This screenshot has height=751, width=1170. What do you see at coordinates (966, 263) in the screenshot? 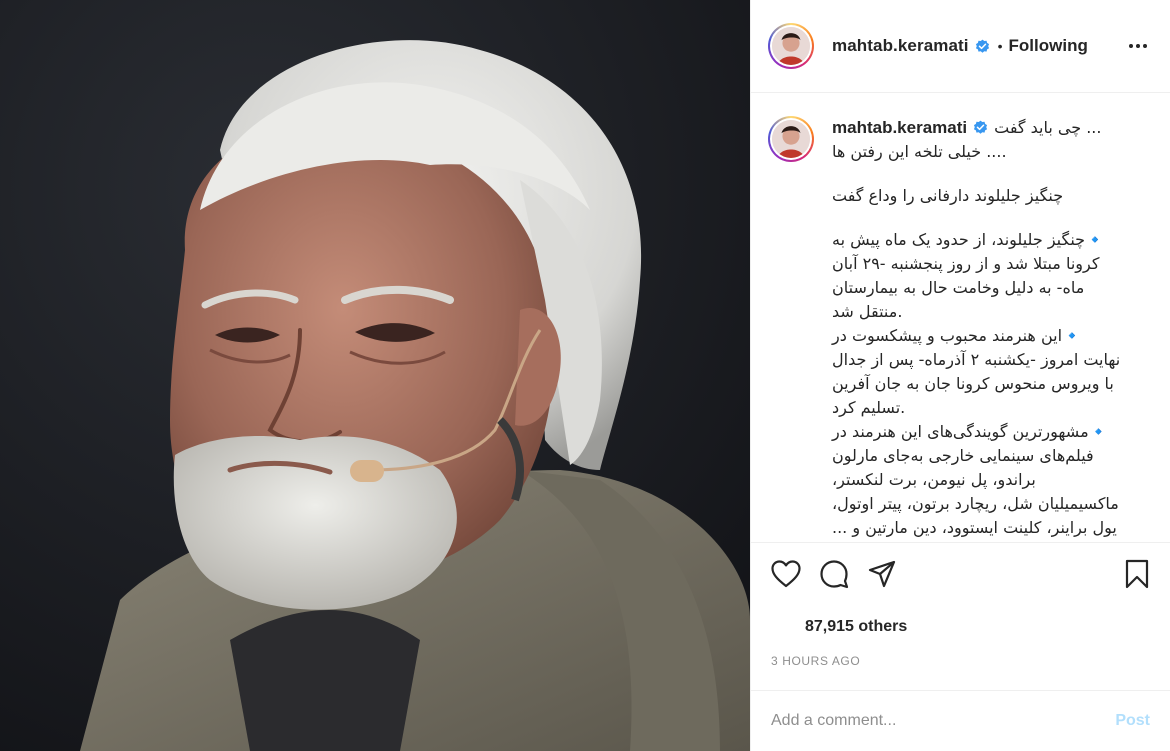
I see `caption-line: کرونا مبتلا شد و از روز پنجشنبه -۲۹ آبان` at bounding box center [966, 263].